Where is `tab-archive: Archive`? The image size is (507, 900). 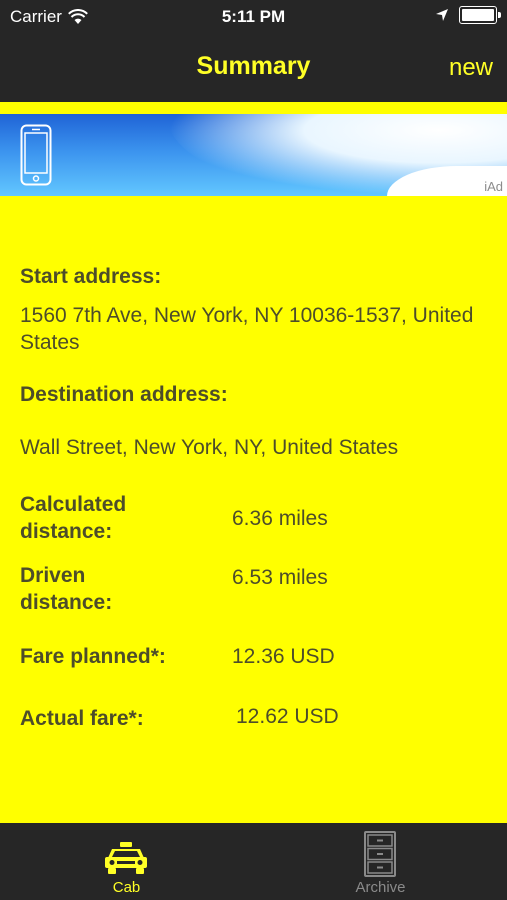
tab-archive: Archive is located at coordinates (380, 861).